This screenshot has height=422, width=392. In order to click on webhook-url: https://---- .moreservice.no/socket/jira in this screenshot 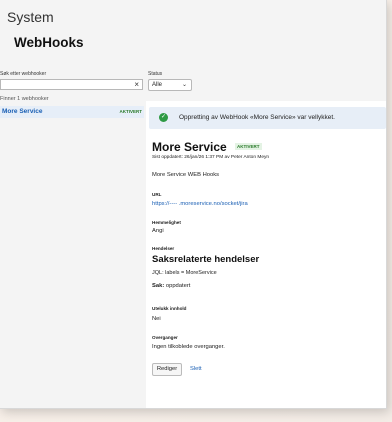, I will do `click(200, 204)`.